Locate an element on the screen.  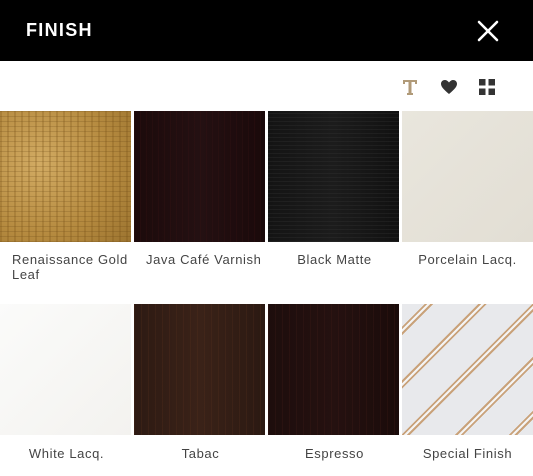
close-icon is located at coordinates (488, 31).